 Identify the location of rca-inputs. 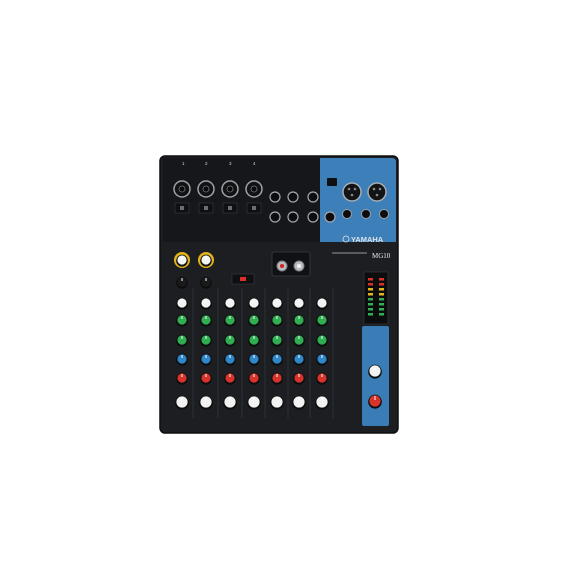
(291, 264).